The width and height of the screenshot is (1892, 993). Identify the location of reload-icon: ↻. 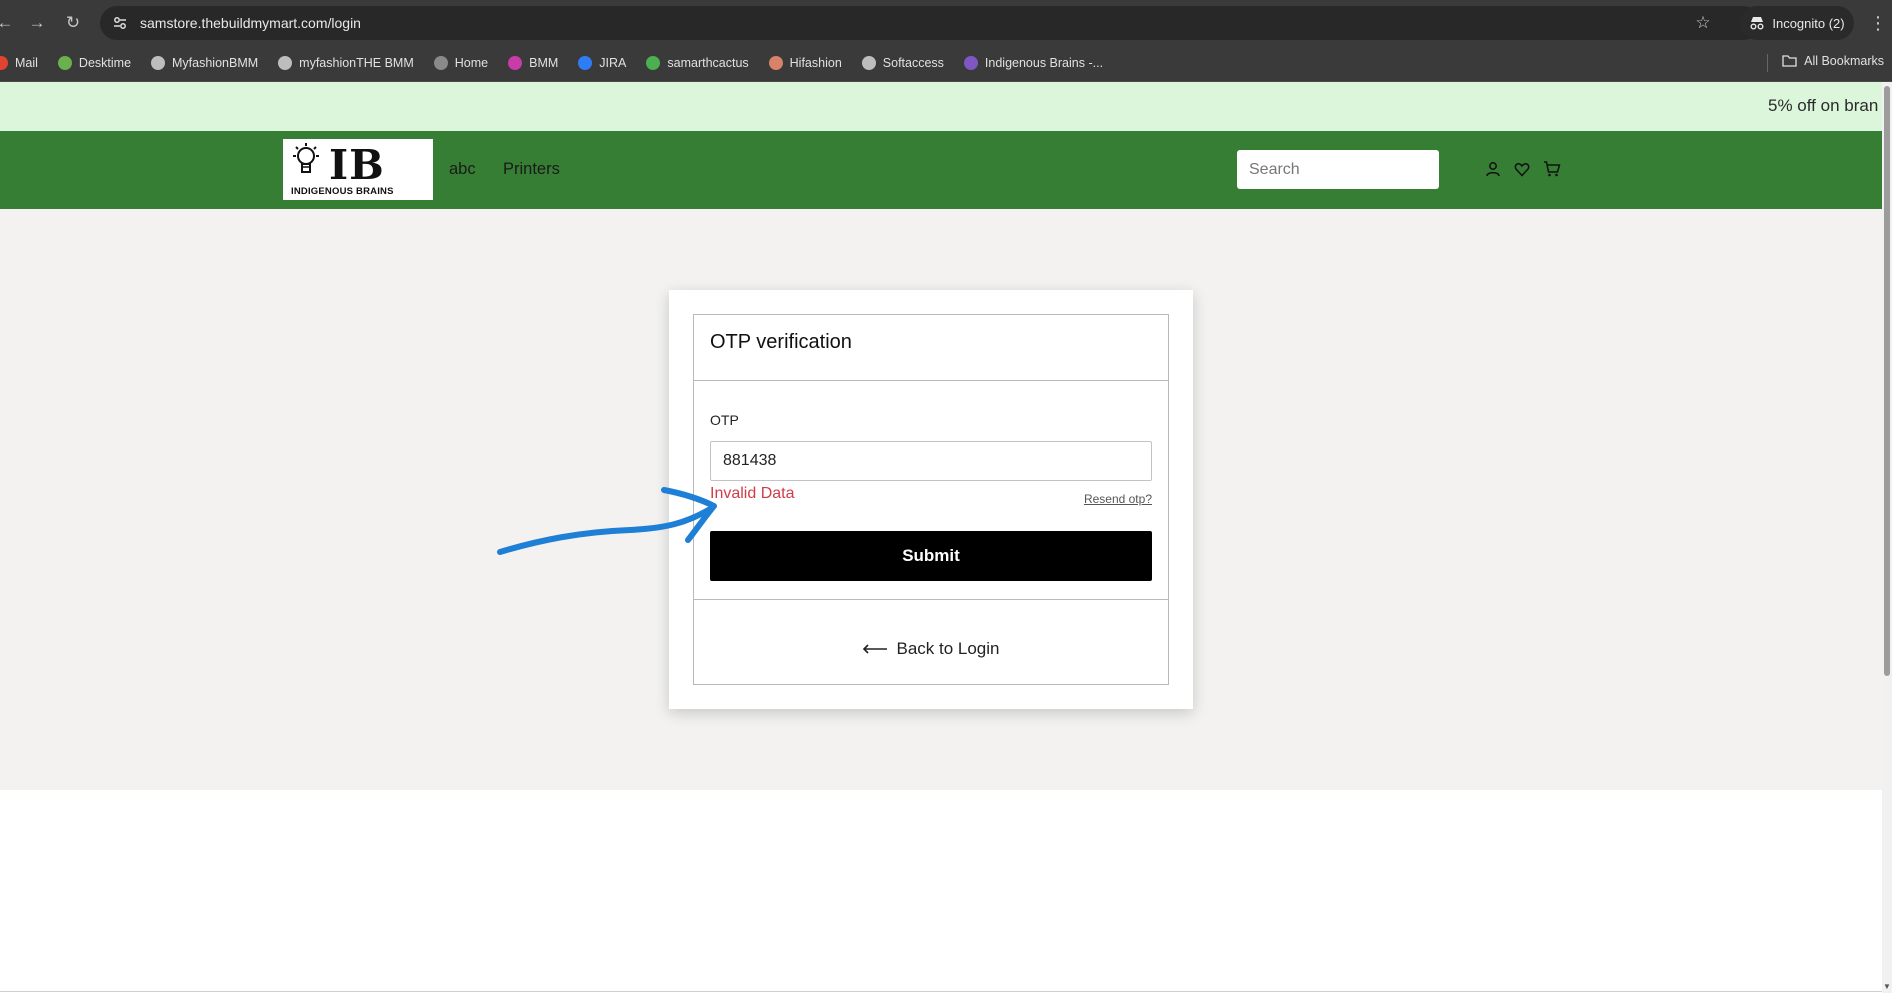
(73, 23).